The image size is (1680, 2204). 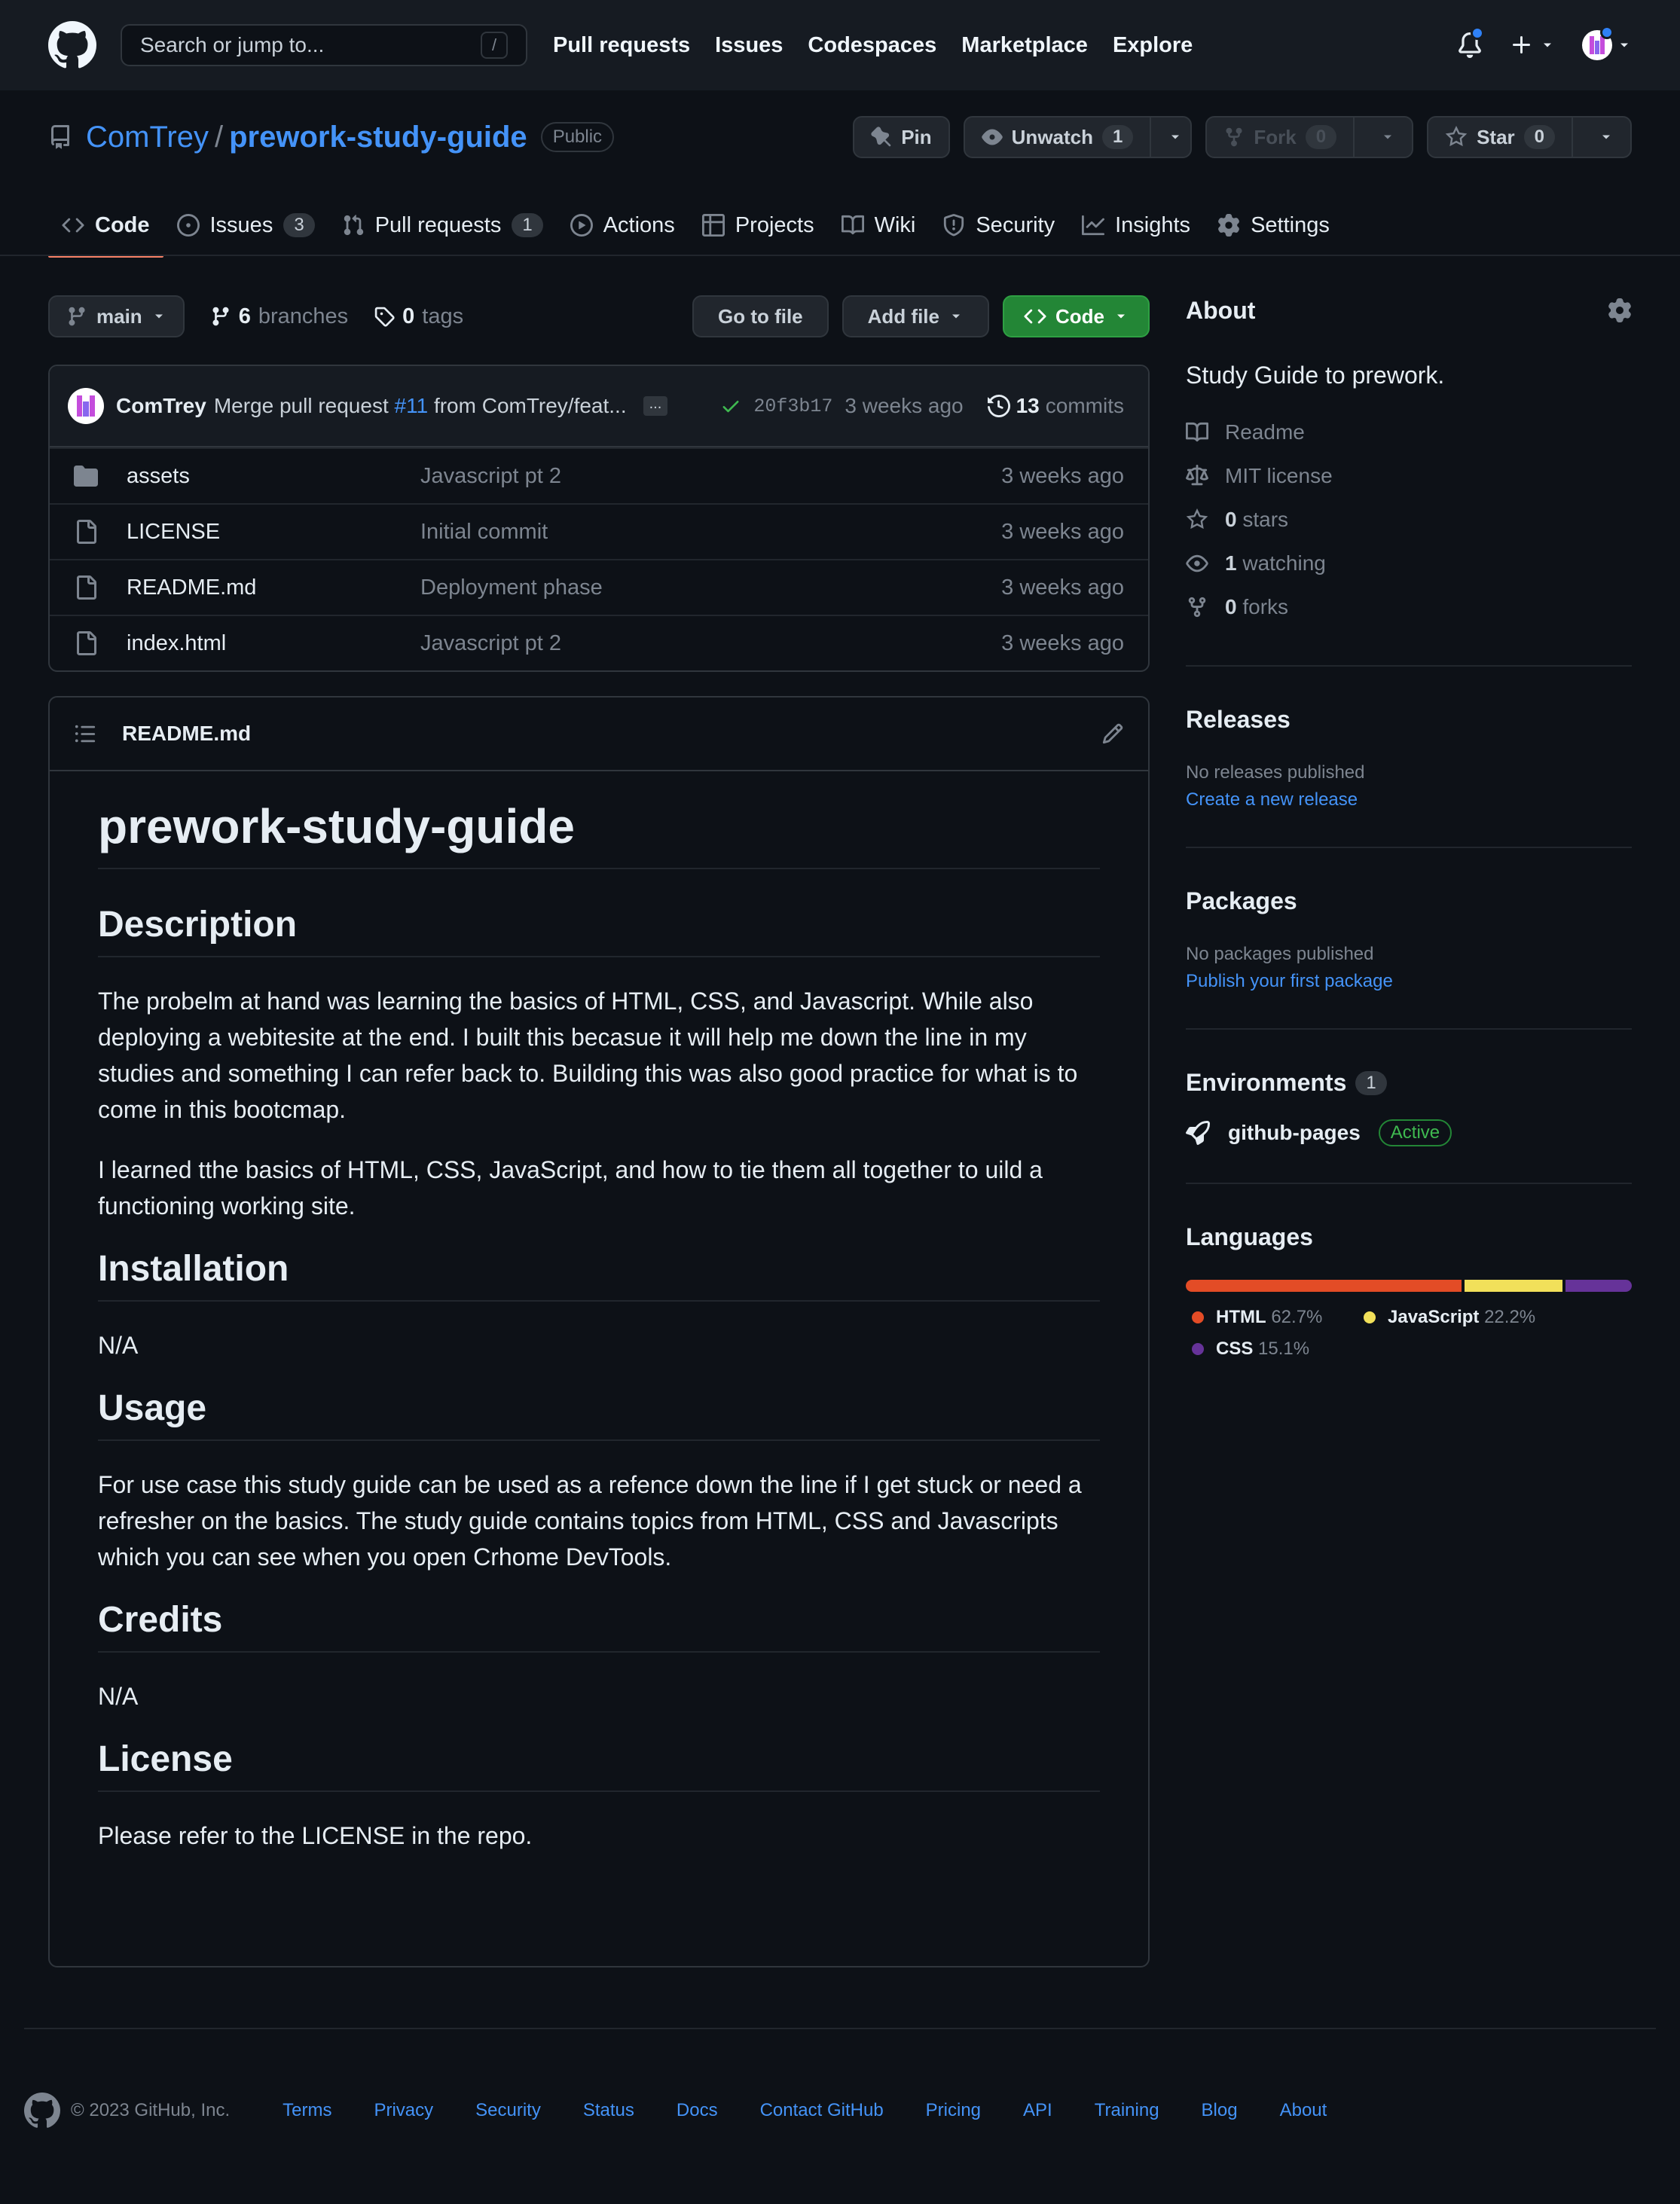 What do you see at coordinates (484, 532) in the screenshot?
I see `file-commit-message: Initial commit` at bounding box center [484, 532].